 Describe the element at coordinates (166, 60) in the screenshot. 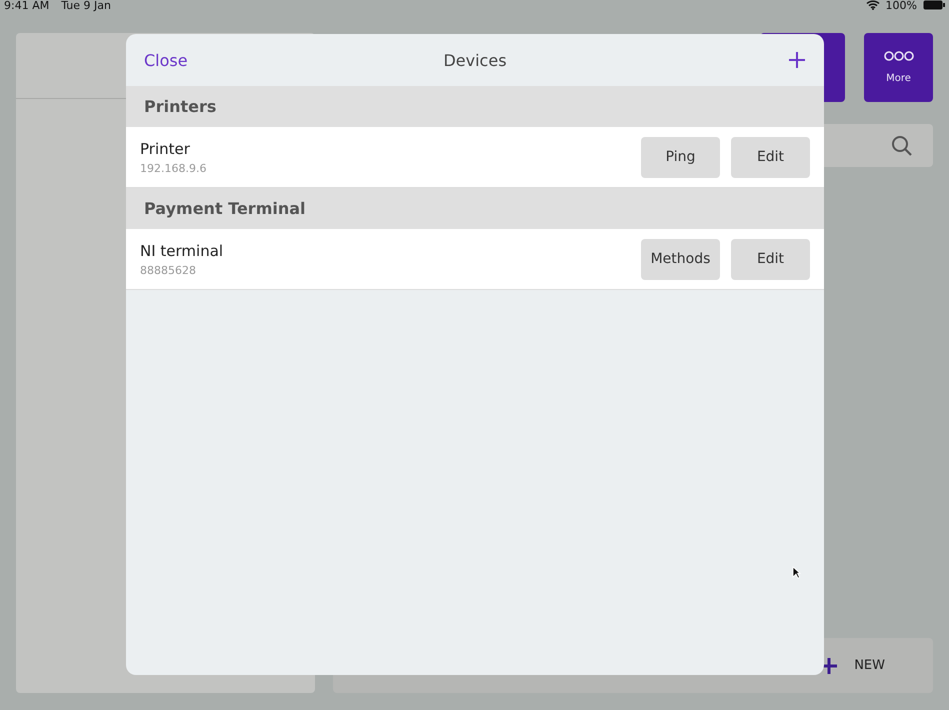

I see `close-button: Close` at that location.